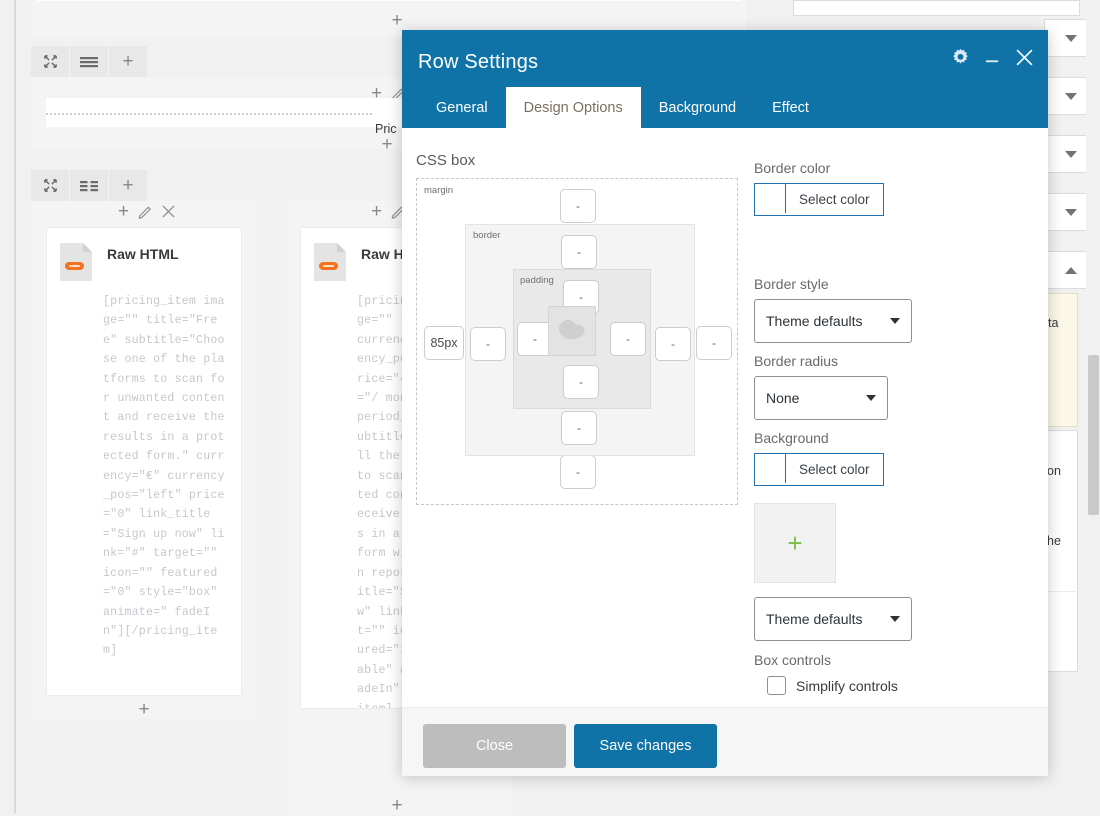 The image size is (1100, 816). I want to click on row-toolbar-2: +, so click(89, 185).